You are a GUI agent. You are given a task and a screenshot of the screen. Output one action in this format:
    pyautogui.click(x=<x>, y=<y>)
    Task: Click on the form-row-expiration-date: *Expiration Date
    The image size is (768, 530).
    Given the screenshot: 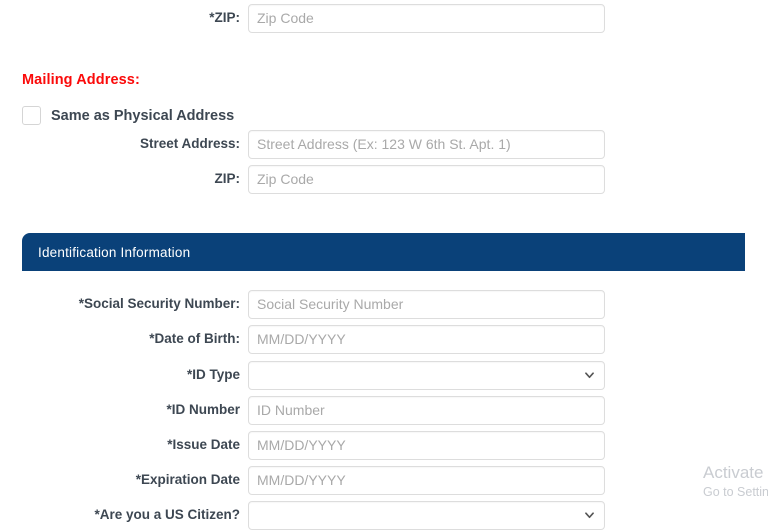 What is the action you would take?
    pyautogui.click(x=384, y=480)
    